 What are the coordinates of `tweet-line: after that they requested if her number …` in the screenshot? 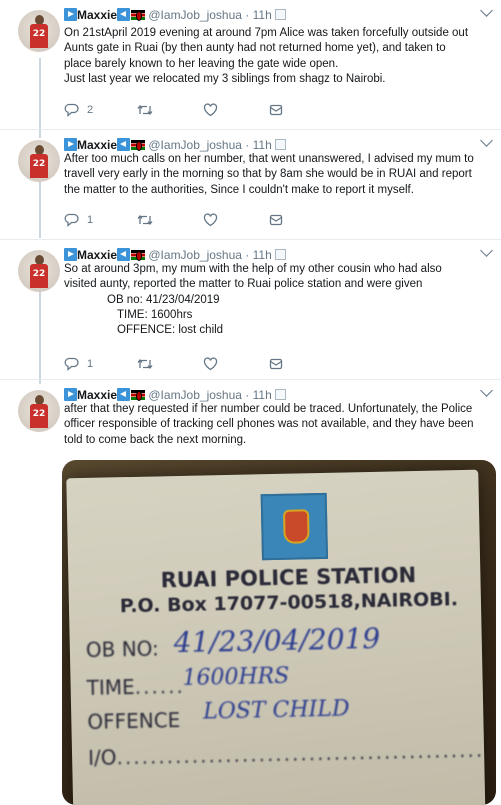 It's located at (268, 409).